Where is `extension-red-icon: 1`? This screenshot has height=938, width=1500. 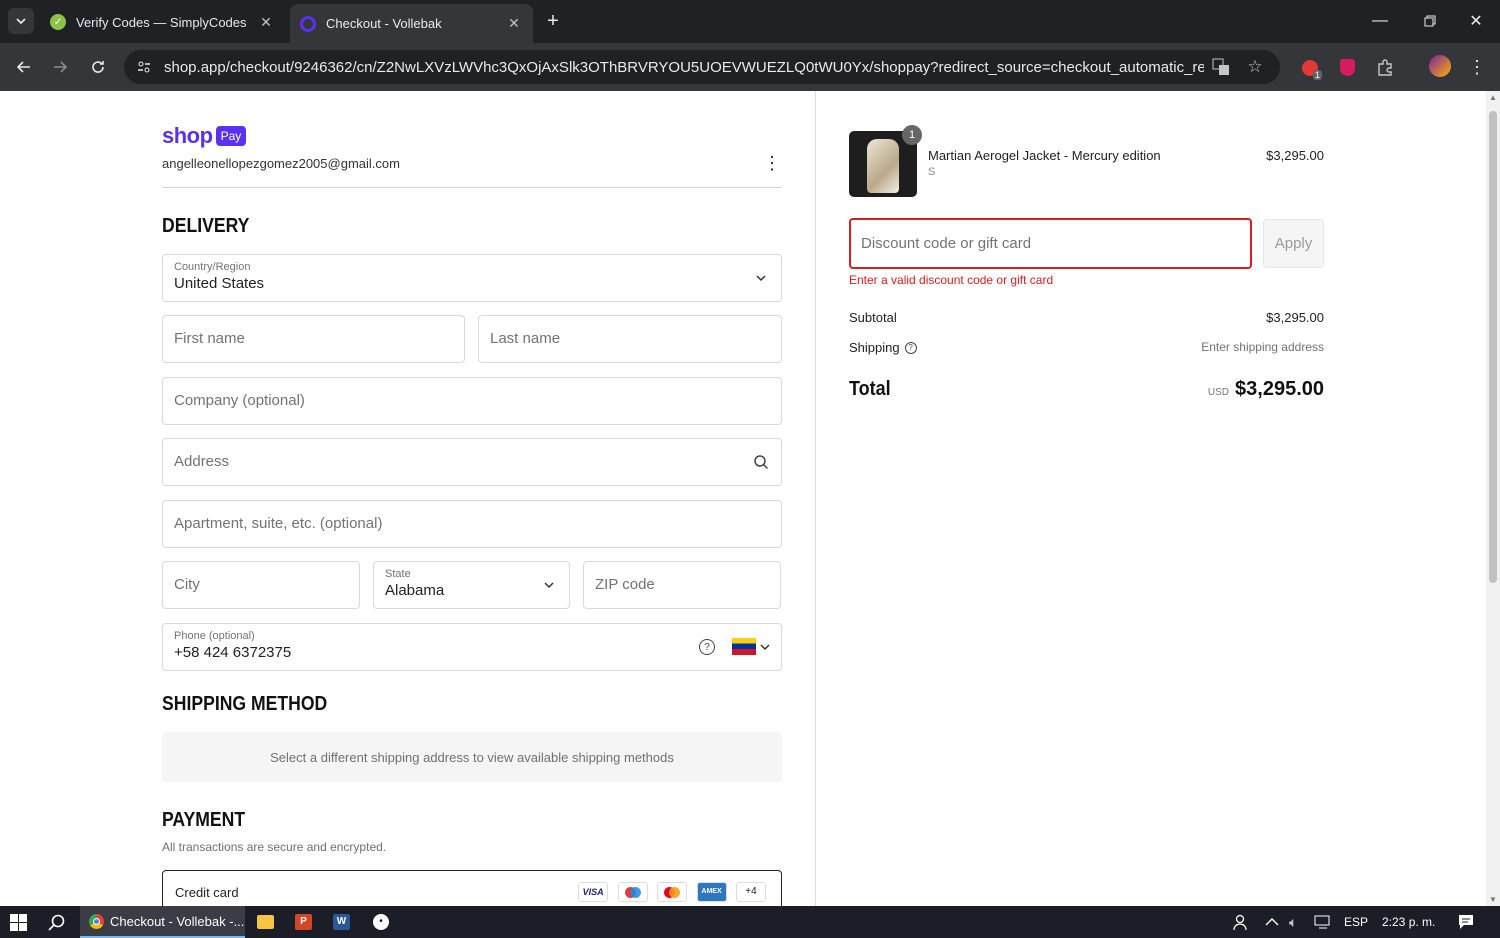
extension-red-icon: 1 is located at coordinates (1310, 68).